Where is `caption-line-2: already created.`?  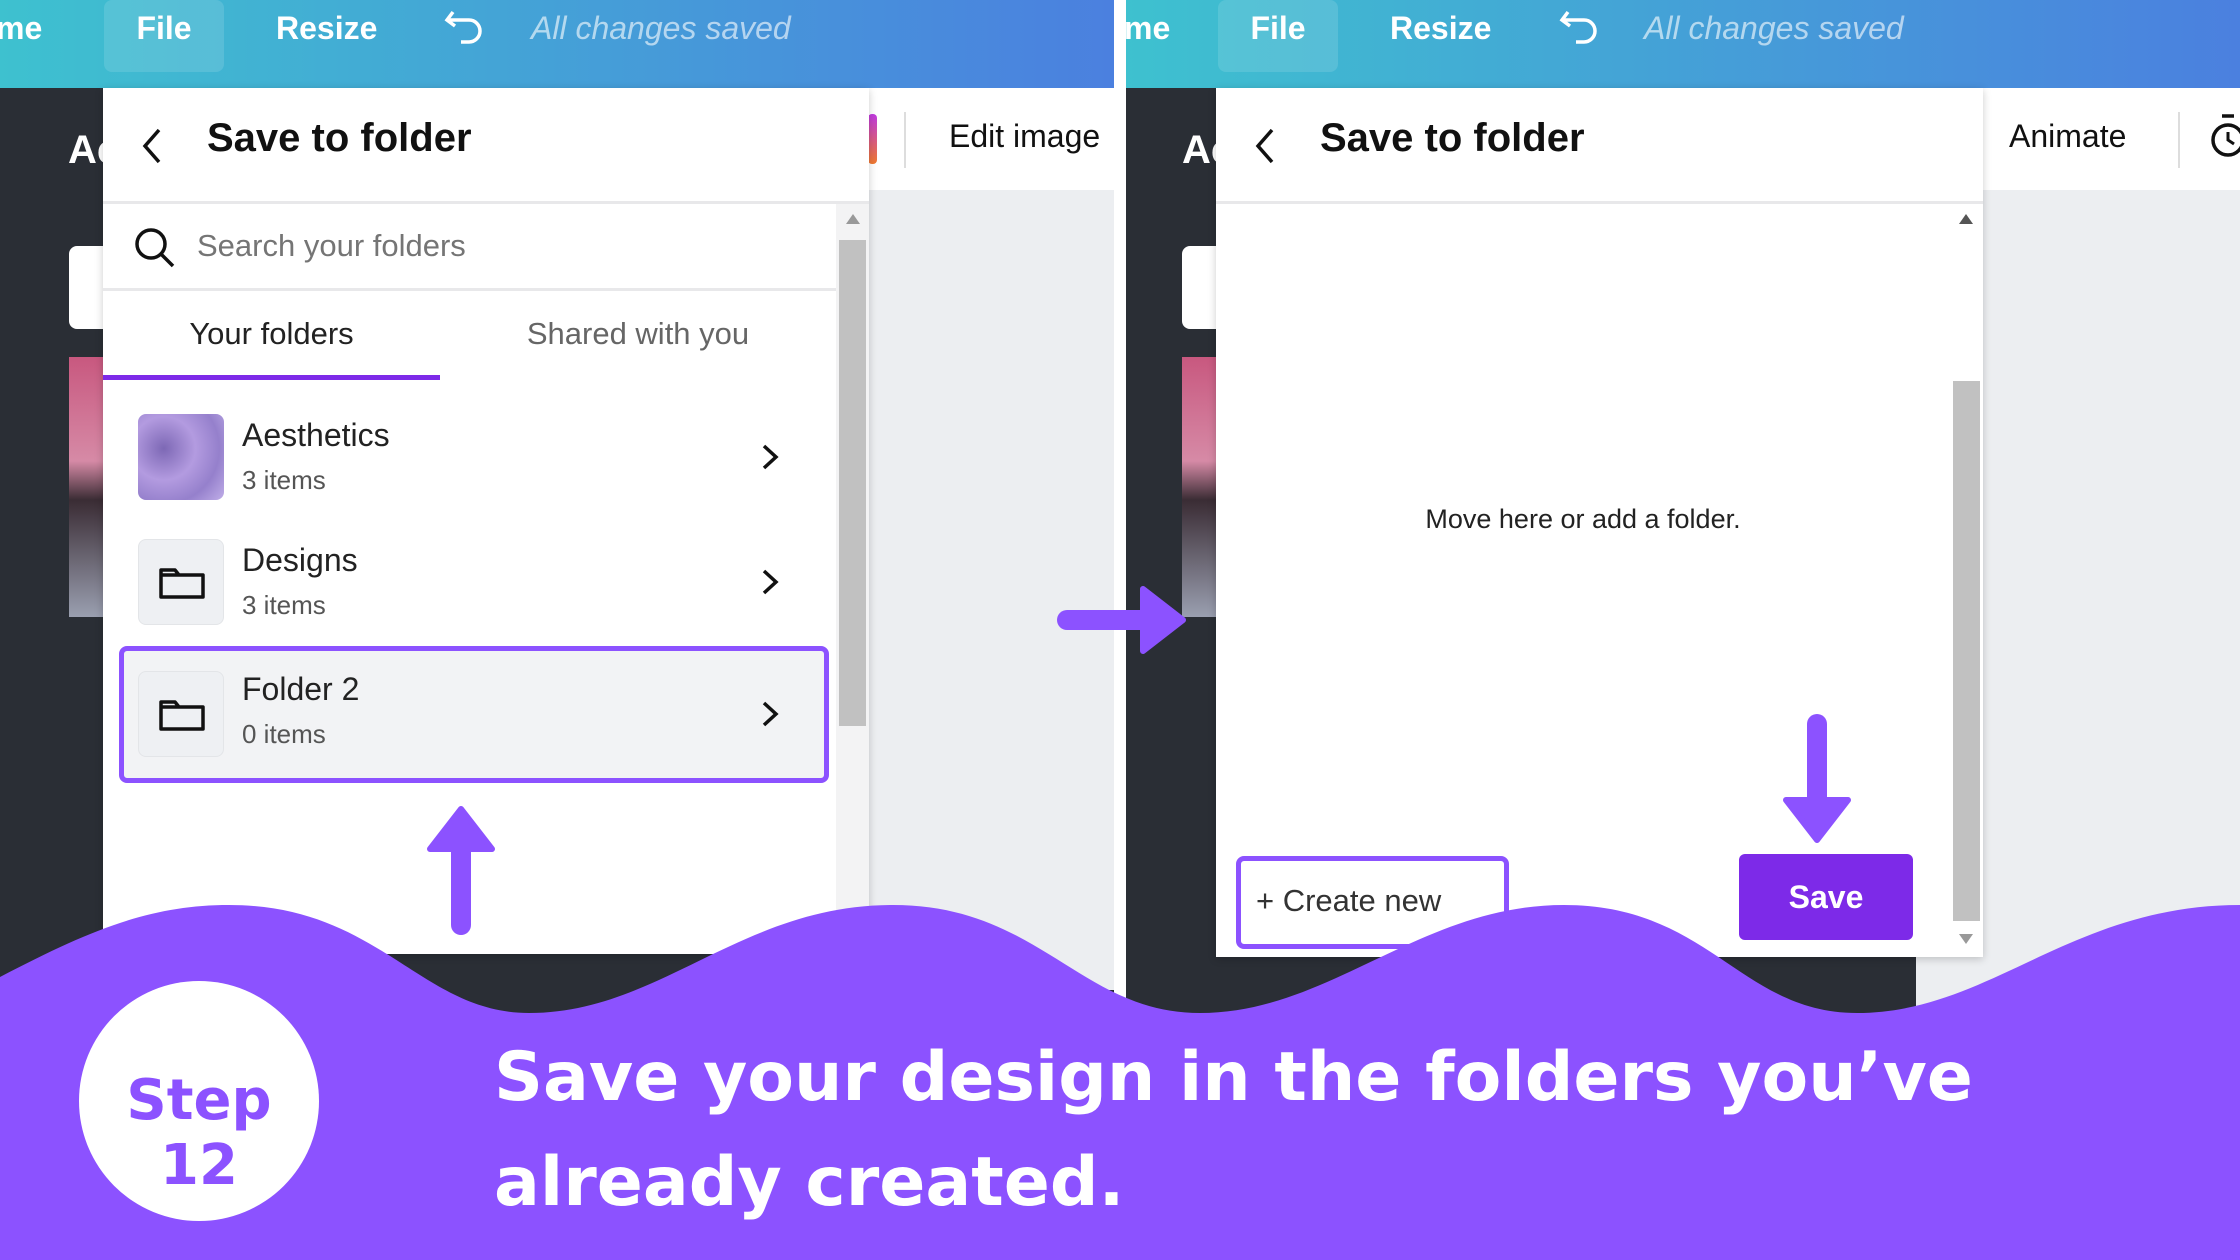
caption-line-2: already created. is located at coordinates (809, 1182).